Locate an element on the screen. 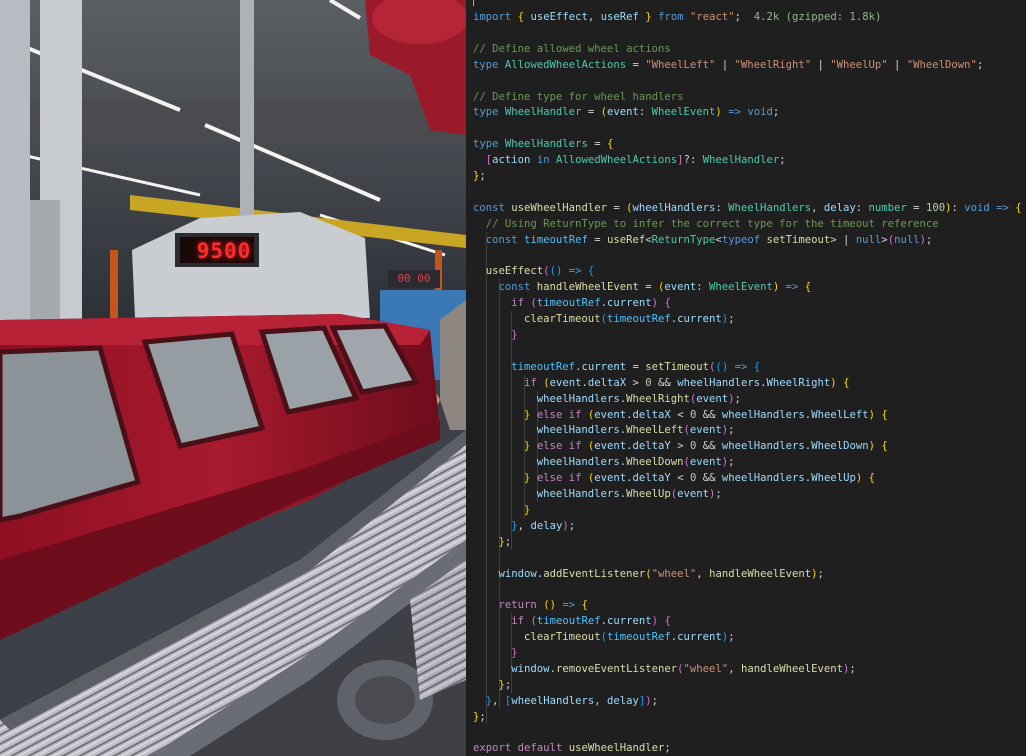 Image resolution: width=1026 pixels, height=756 pixels. code-line: // Define allowed wheel actions is located at coordinates (572, 49).